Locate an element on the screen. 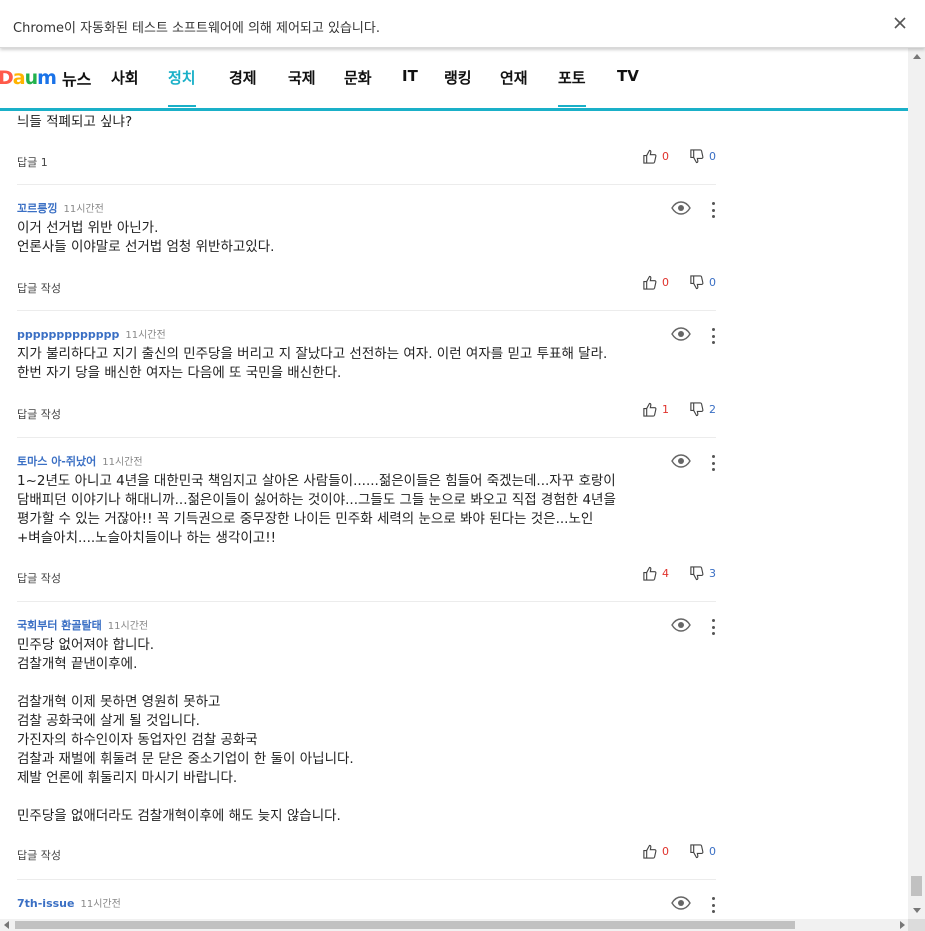 The width and height of the screenshot is (925, 931). scrollbar-corner is located at coordinates (916, 925).